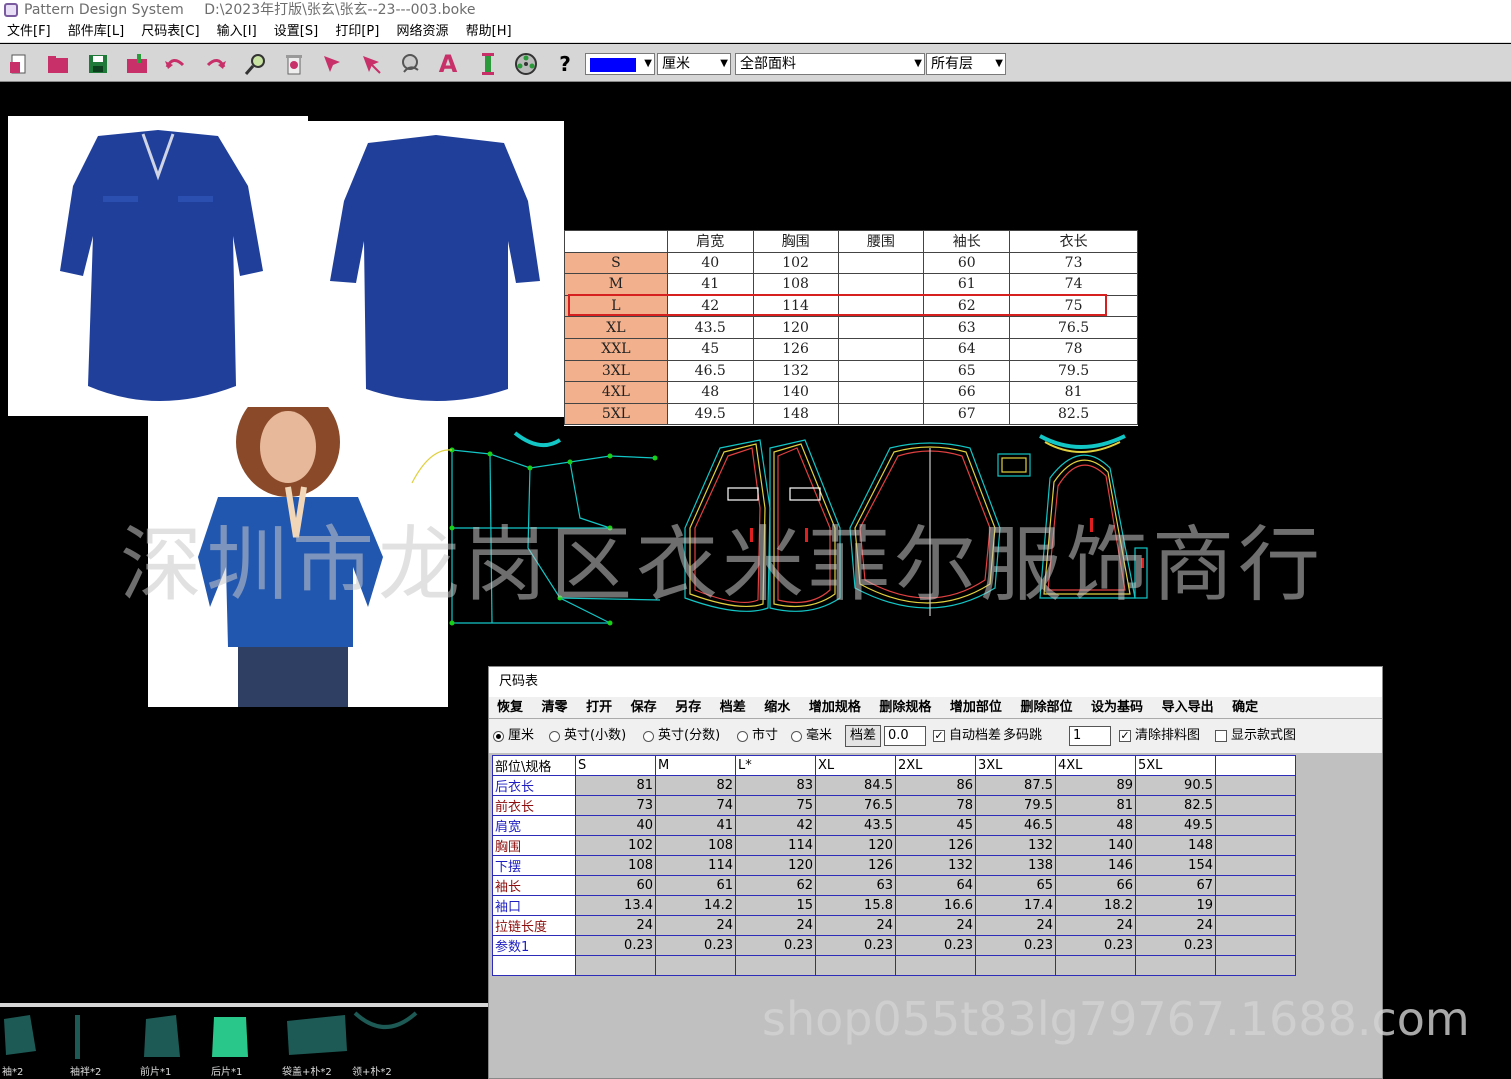  What do you see at coordinates (137, 64) in the screenshot?
I see `import-icon` at bounding box center [137, 64].